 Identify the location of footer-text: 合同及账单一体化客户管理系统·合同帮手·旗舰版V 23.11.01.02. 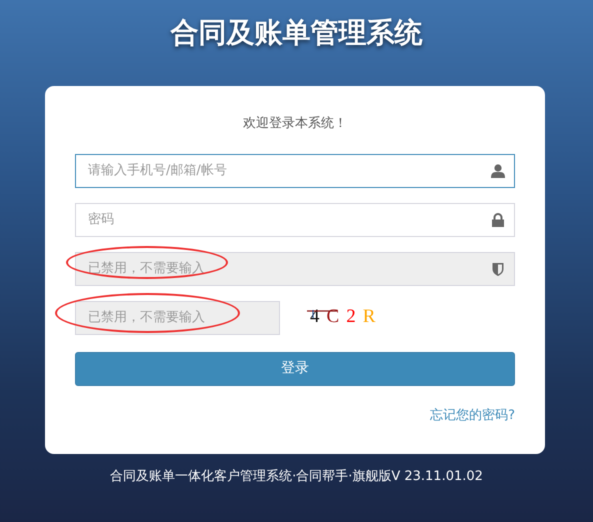
(296, 477).